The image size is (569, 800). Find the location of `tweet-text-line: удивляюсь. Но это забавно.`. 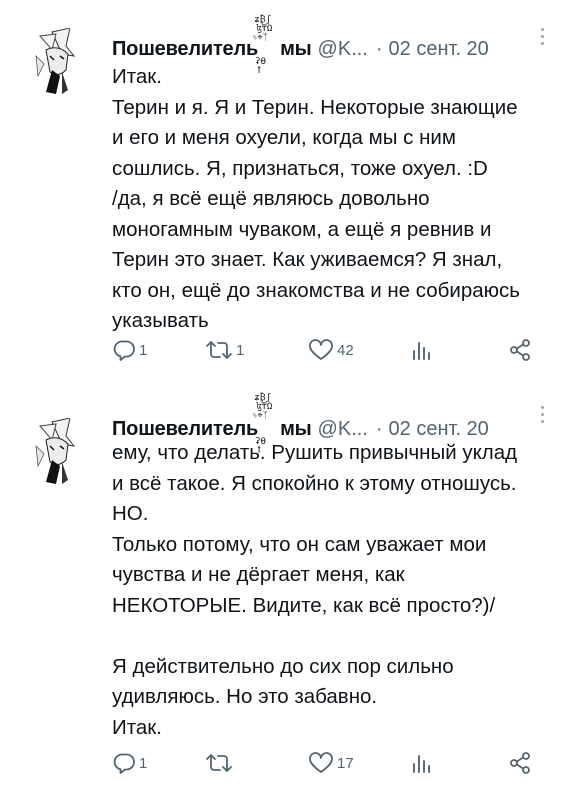

tweet-text-line: удивляюсь. Но это забавно. is located at coordinates (245, 696).